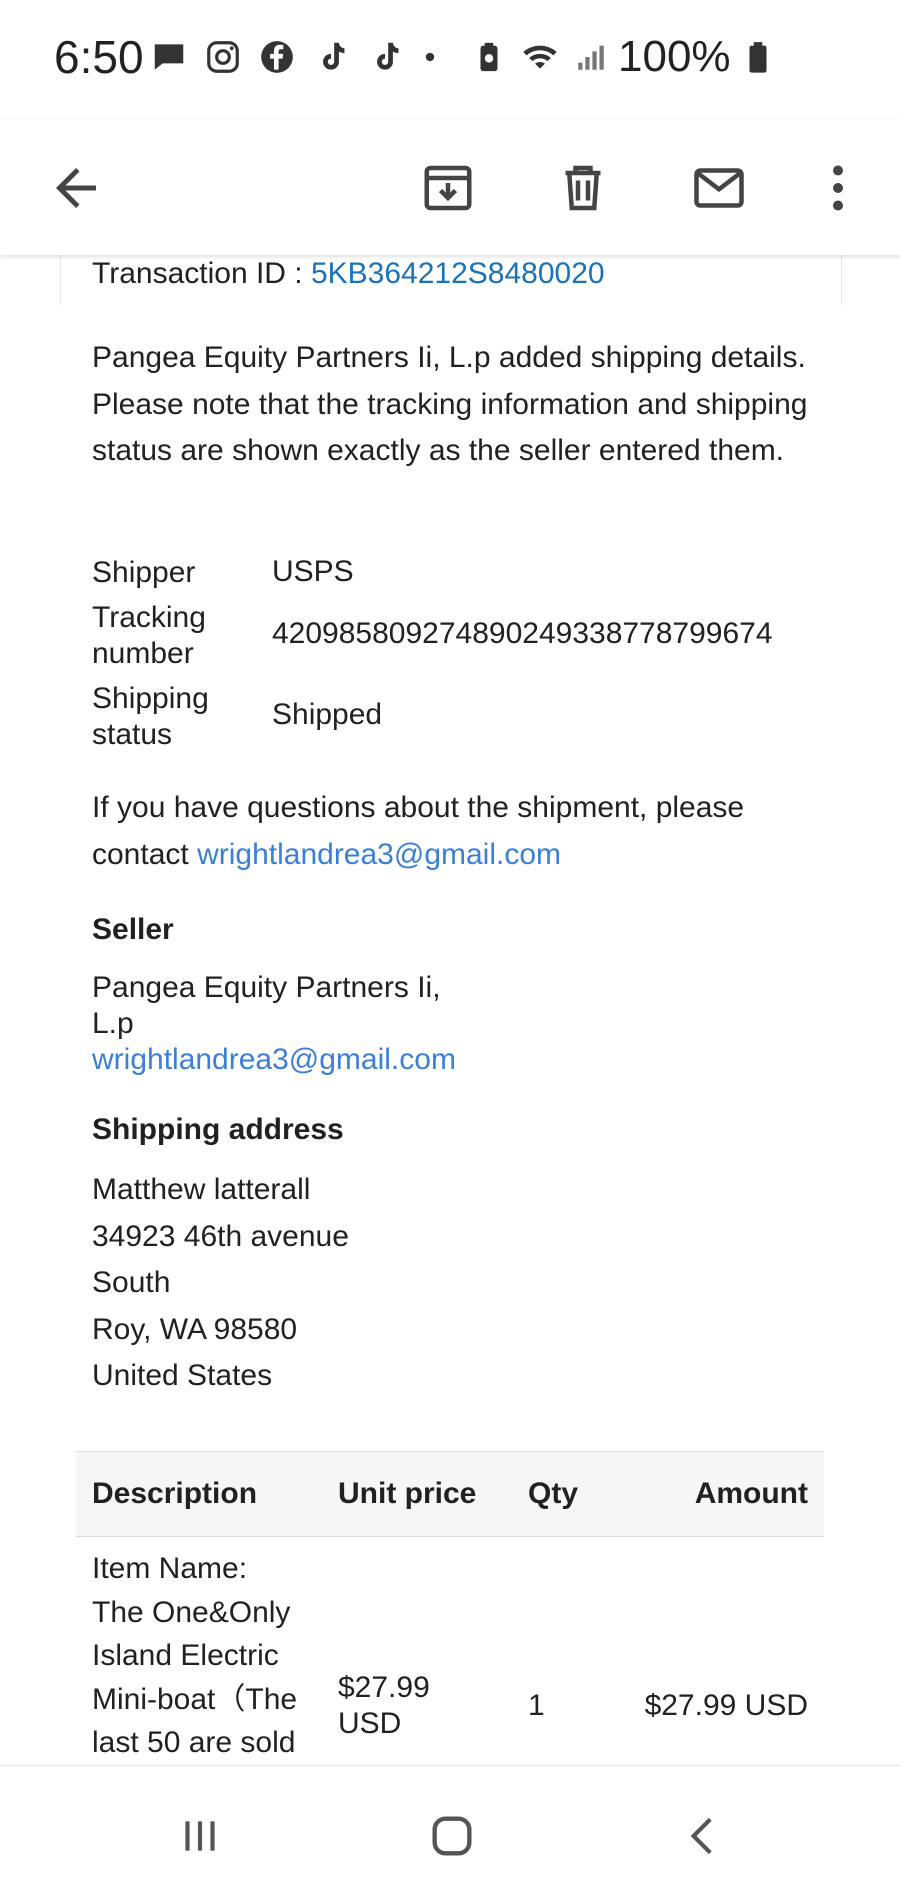 The width and height of the screenshot is (900, 1901). I want to click on system-status: 100%, so click(623, 57).